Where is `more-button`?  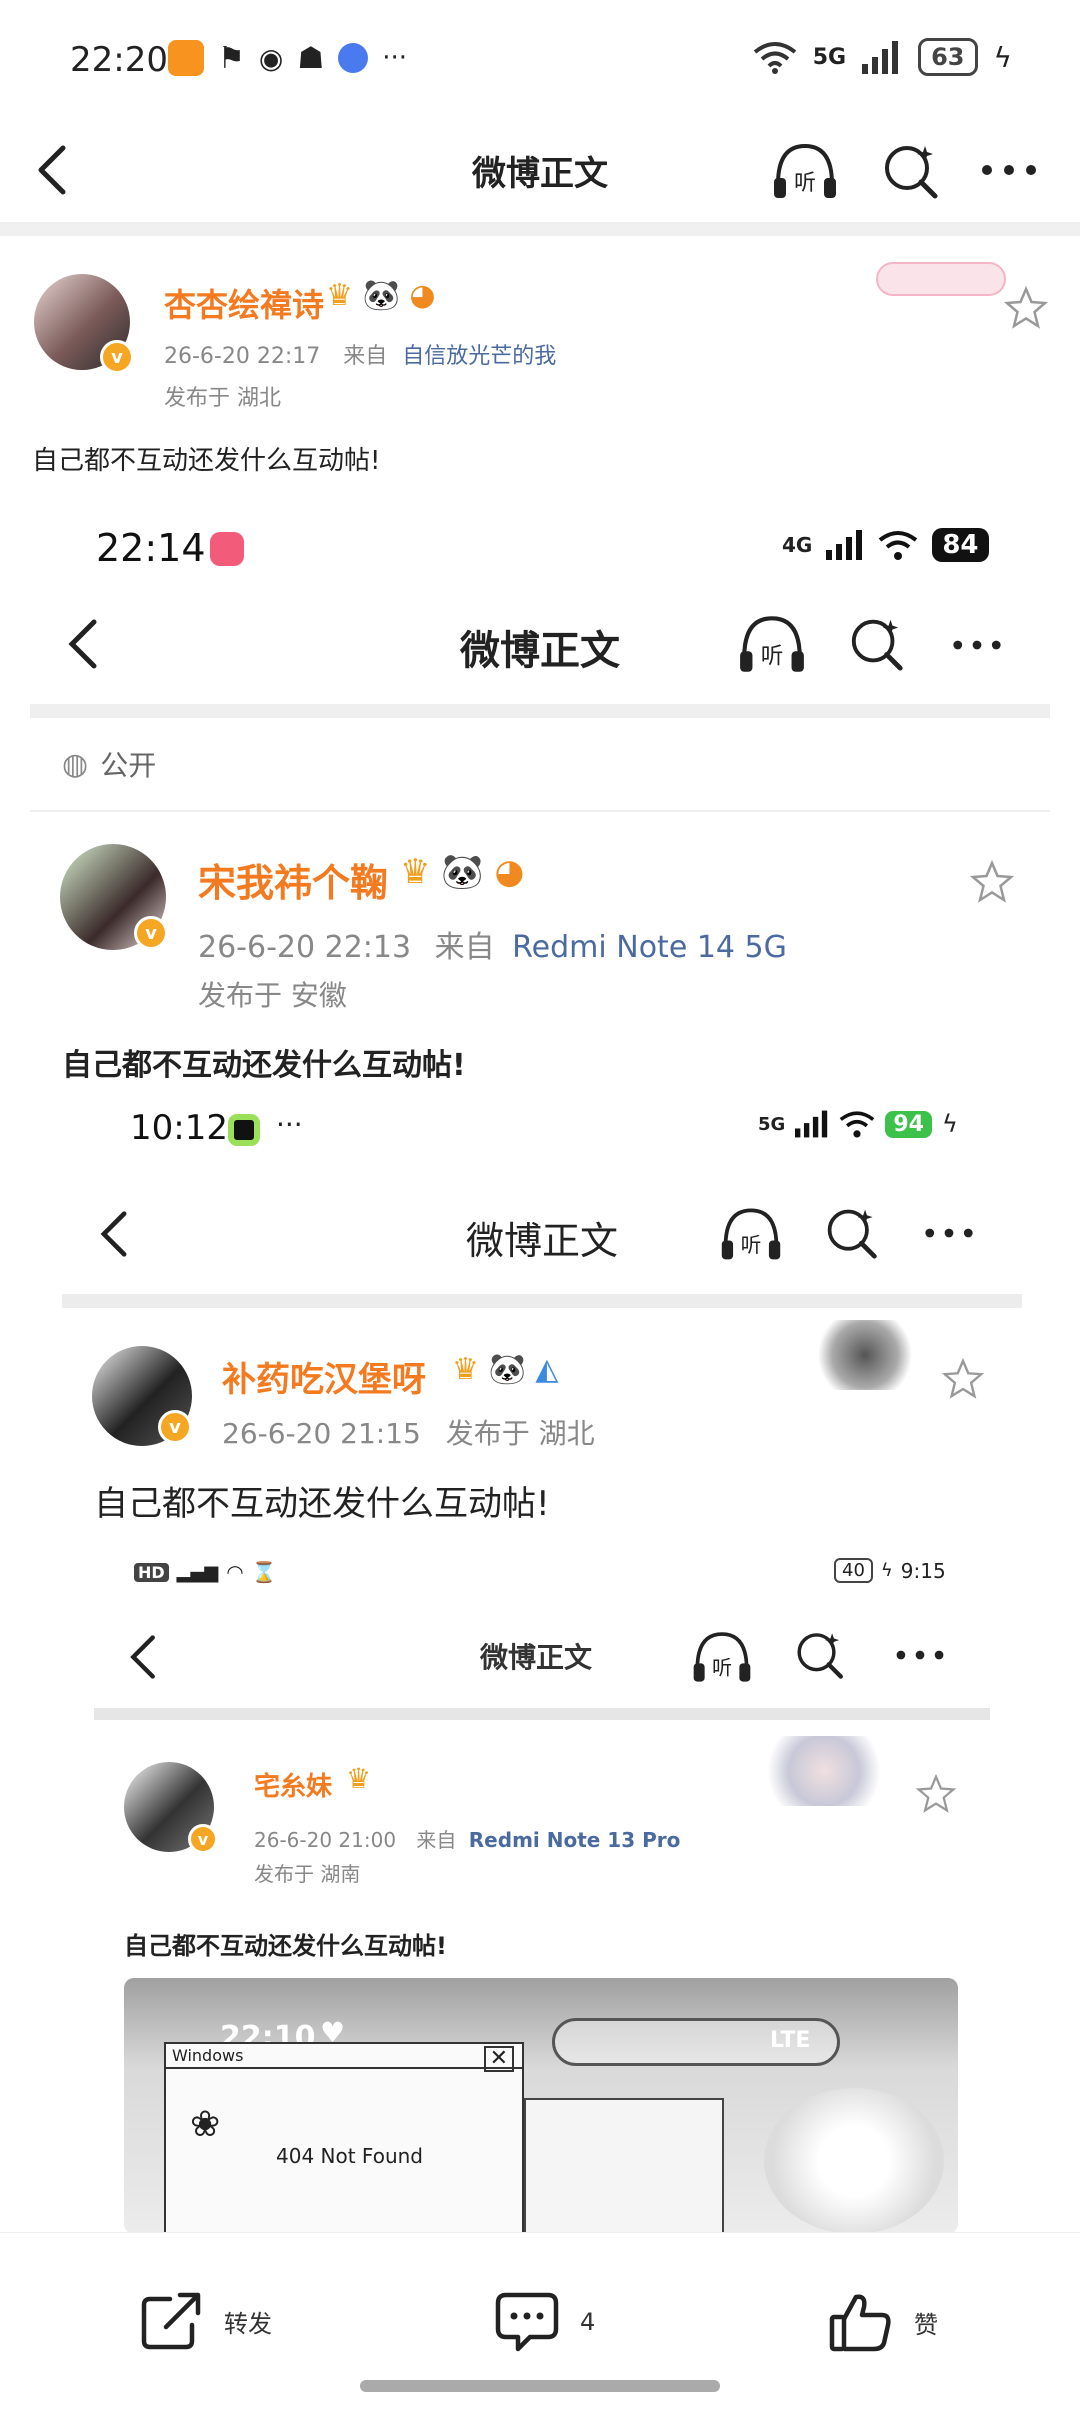 more-button is located at coordinates (1009, 170).